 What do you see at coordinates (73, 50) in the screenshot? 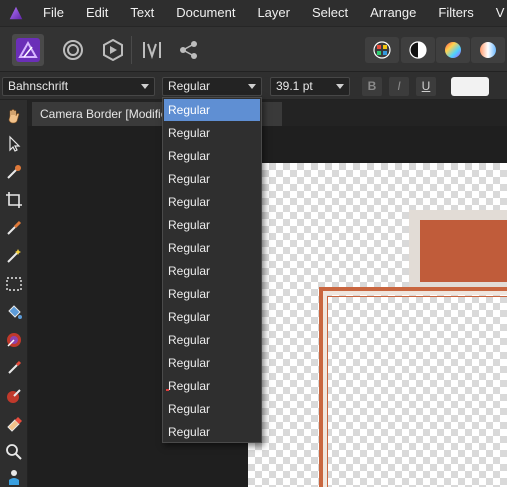
I see `designer-persona-icon` at bounding box center [73, 50].